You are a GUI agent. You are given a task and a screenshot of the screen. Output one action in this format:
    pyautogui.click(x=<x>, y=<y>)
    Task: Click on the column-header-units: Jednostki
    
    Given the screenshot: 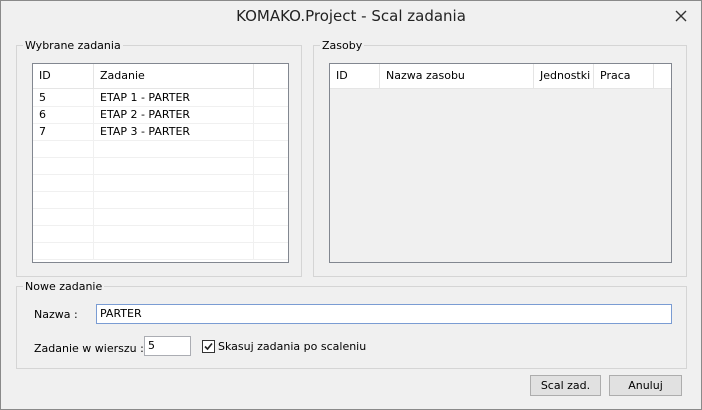 What is the action you would take?
    pyautogui.click(x=564, y=76)
    